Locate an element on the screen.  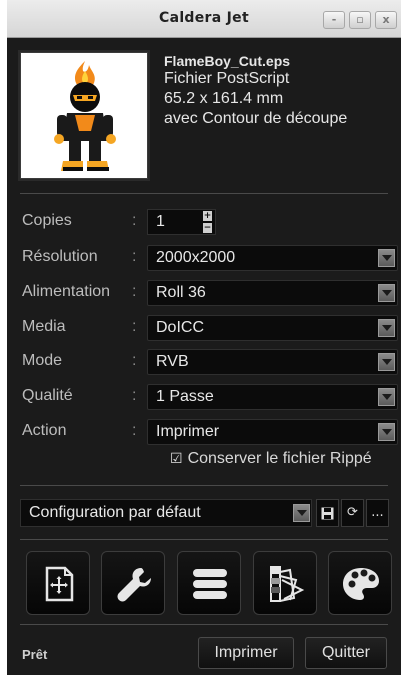
mode-label: Mode is located at coordinates (42, 360).